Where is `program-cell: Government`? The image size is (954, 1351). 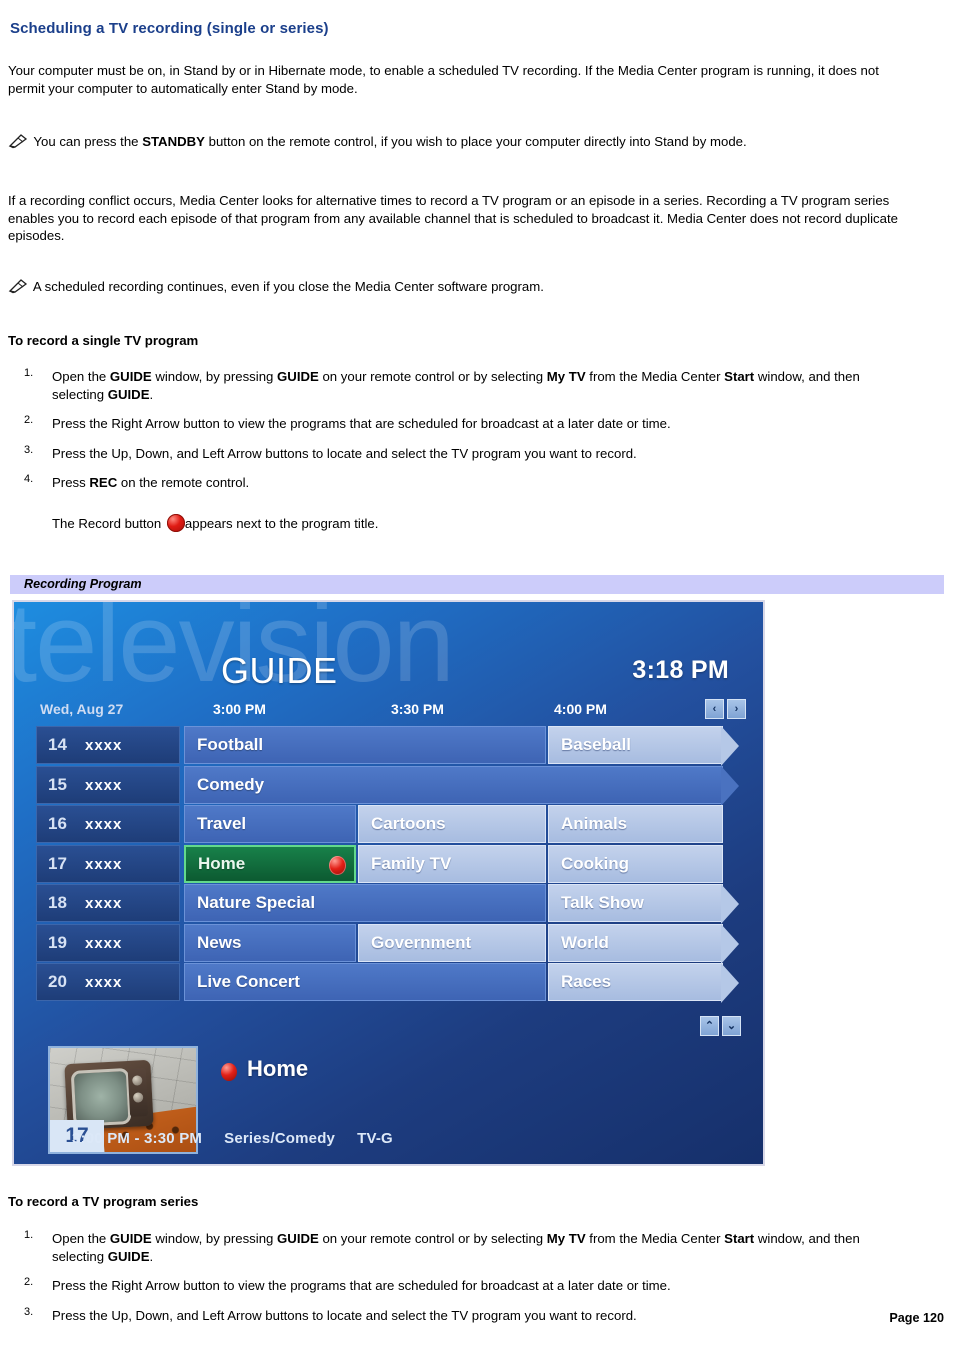 program-cell: Government is located at coordinates (452, 942).